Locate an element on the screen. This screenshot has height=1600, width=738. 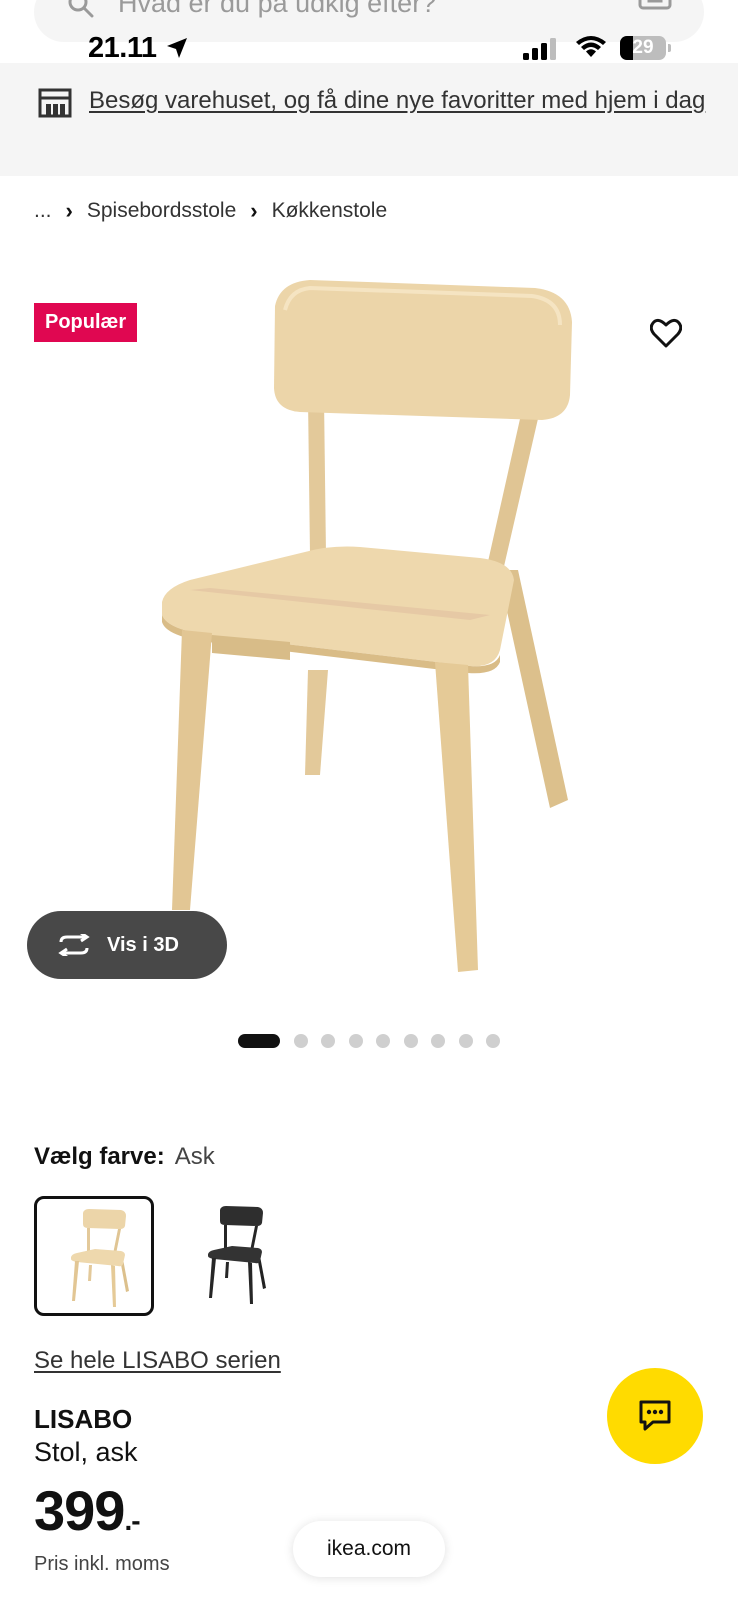
chat-icon is located at coordinates (655, 1415).